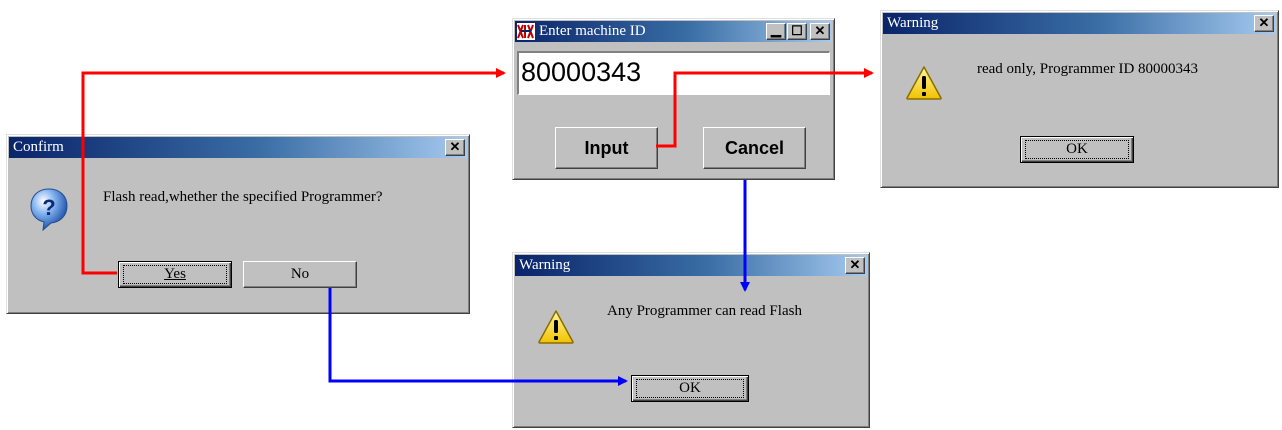 The height and width of the screenshot is (430, 1282). I want to click on machine-id-title: Enter machine ID, so click(592, 31).